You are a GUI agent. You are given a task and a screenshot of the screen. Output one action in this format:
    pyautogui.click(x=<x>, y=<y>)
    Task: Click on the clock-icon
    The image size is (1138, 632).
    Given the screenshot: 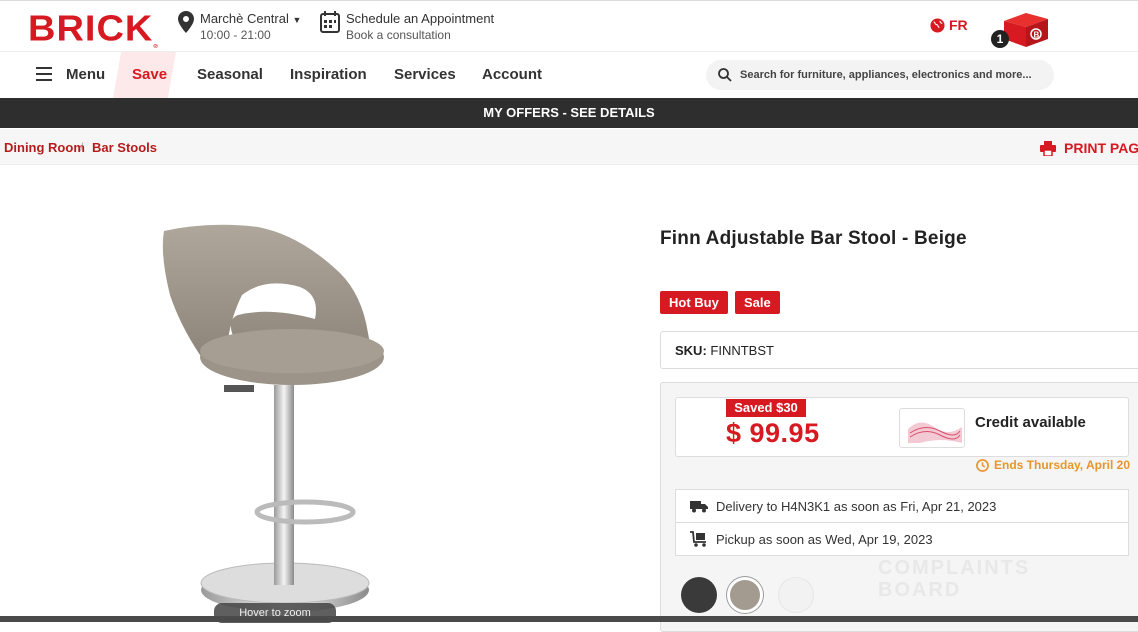 What is the action you would take?
    pyautogui.click(x=982, y=465)
    